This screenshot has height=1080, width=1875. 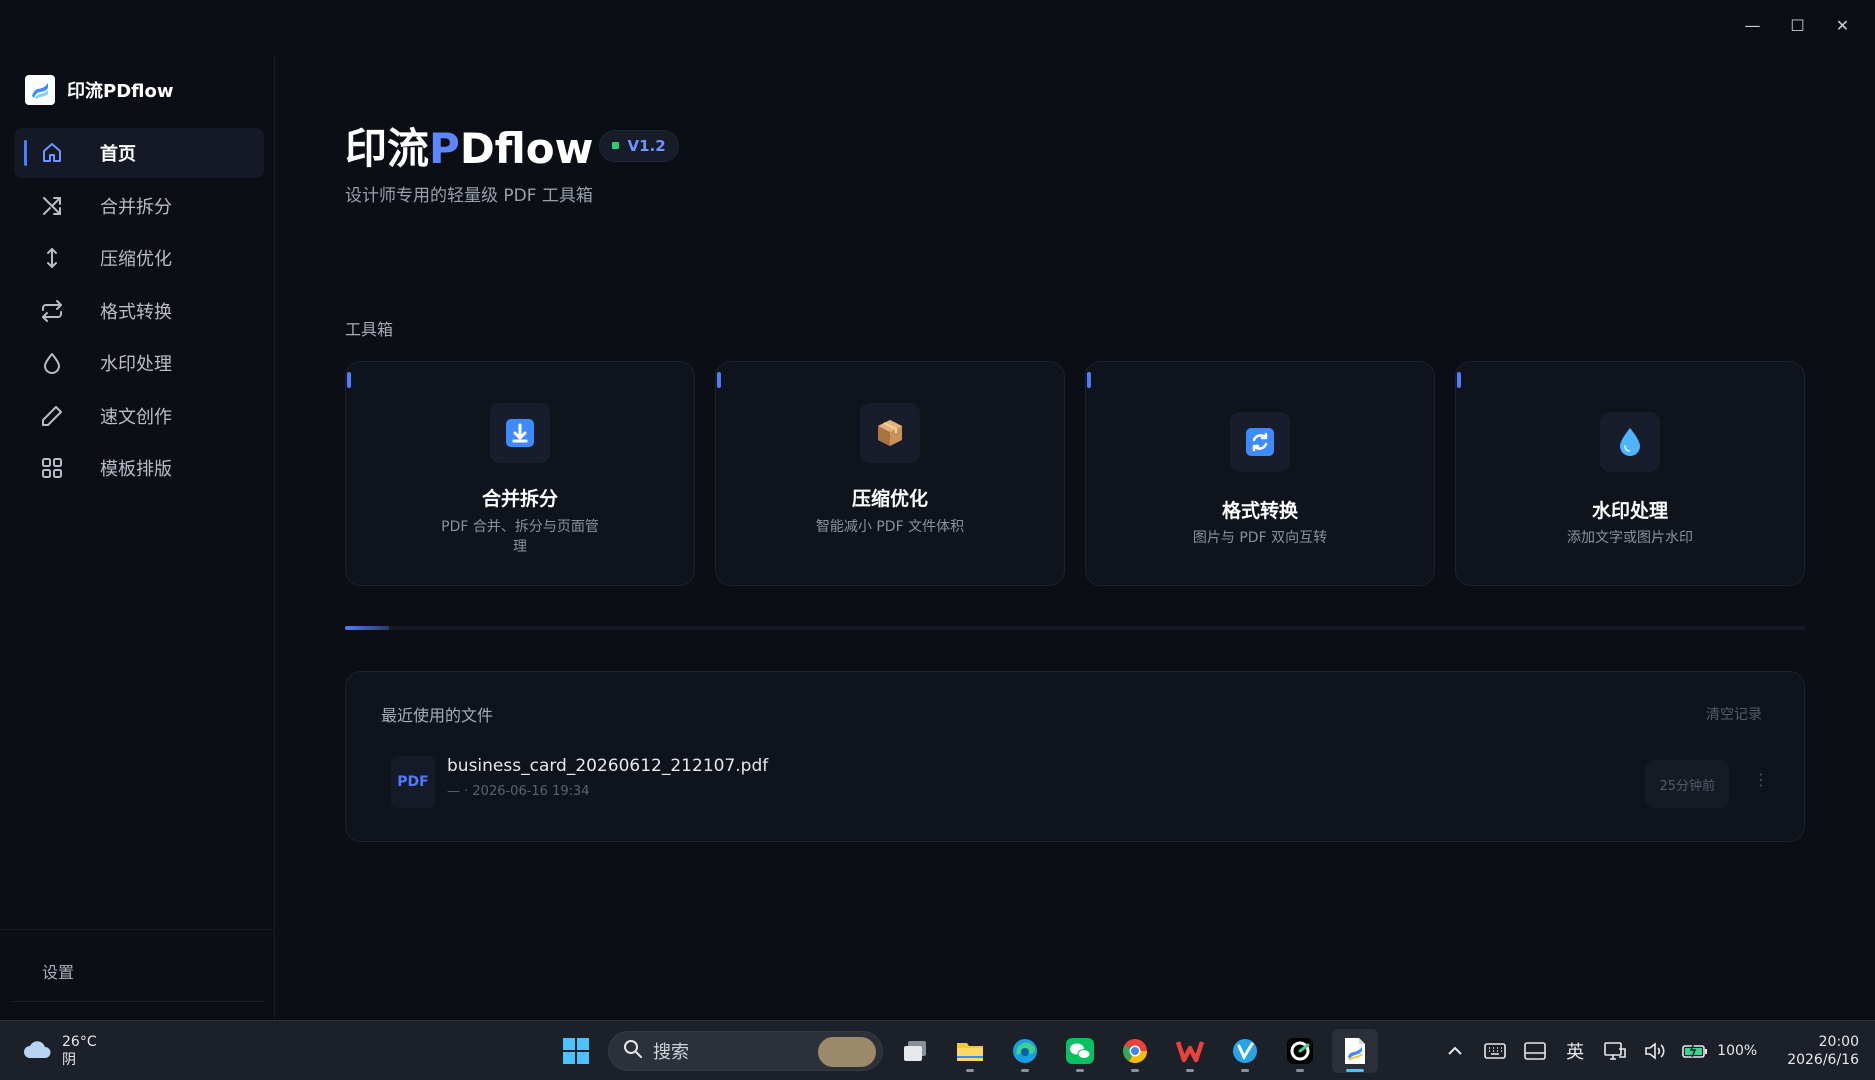 I want to click on file-time-badge: 25分钟前, so click(x=1687, y=784).